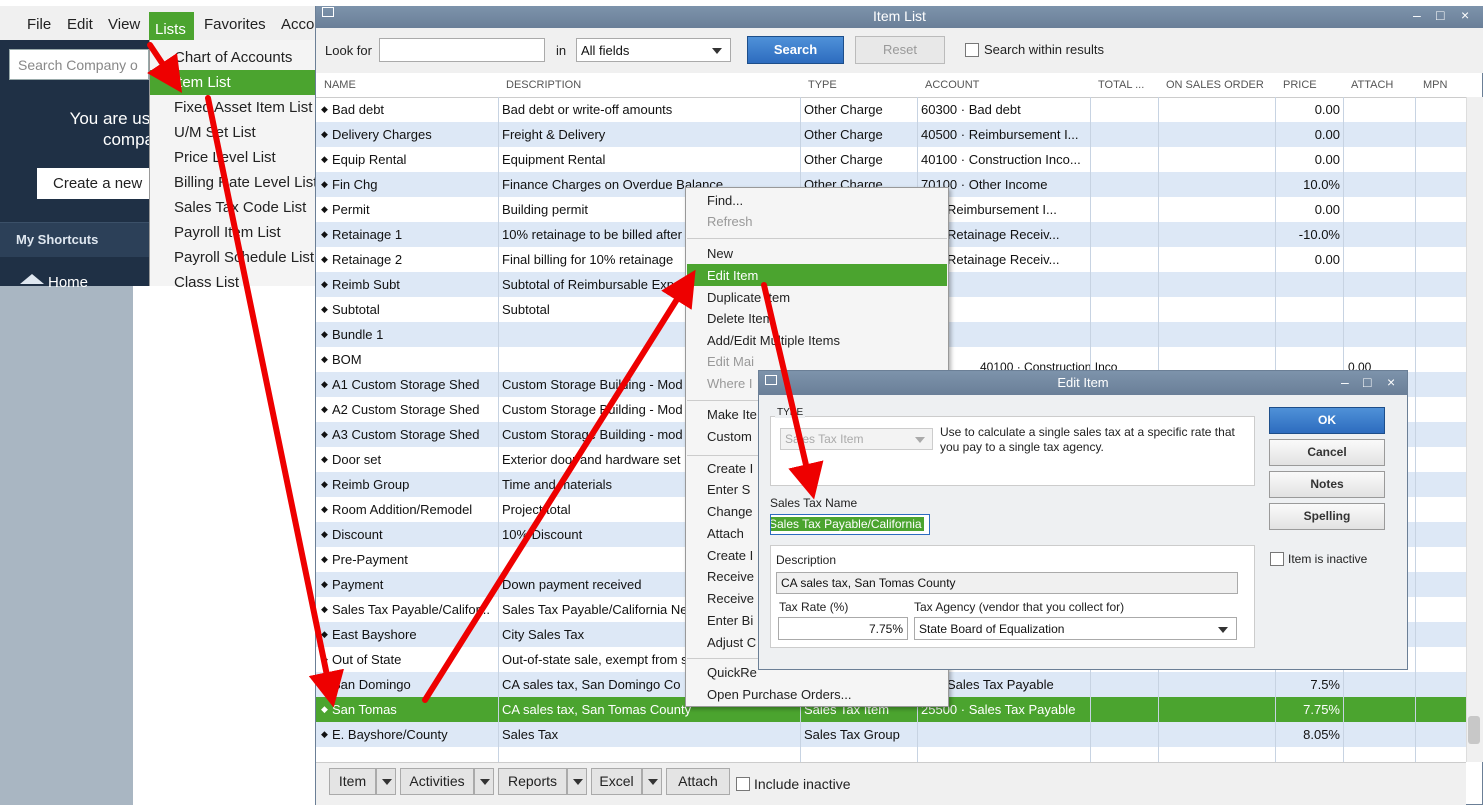  Describe the element at coordinates (792, 391) in the screenshot. I see `arrow-to-sales-tax-name` at that location.